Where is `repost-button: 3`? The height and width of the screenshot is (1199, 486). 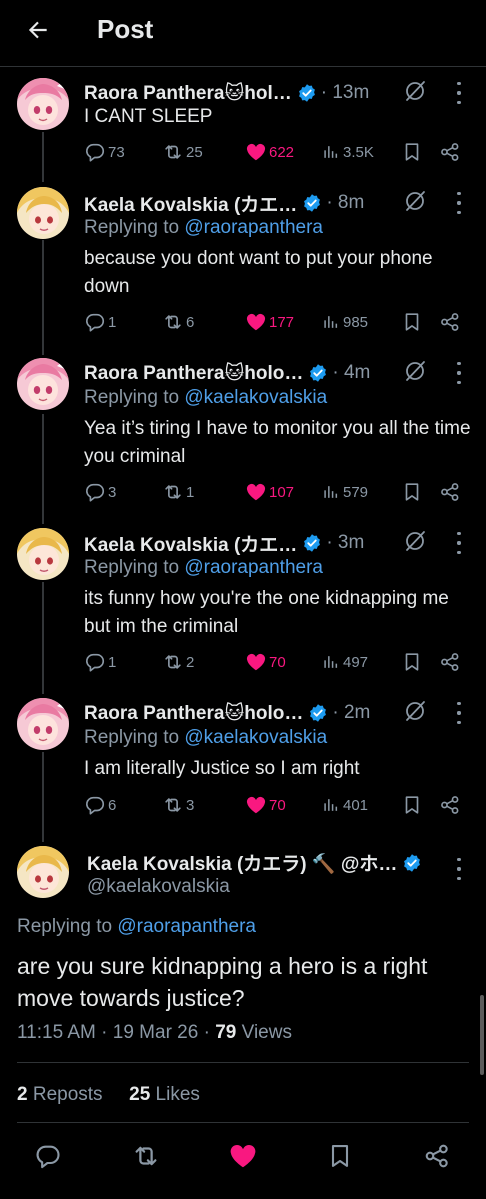
repost-button: 3 is located at coordinates (178, 805).